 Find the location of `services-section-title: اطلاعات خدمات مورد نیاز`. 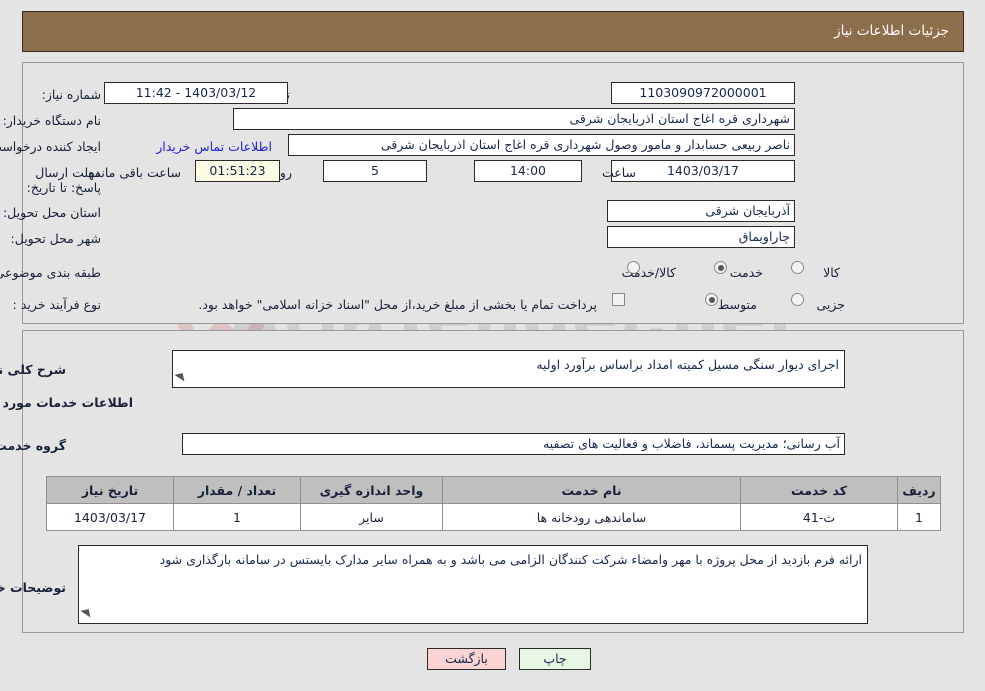

services-section-title: اطلاعات خدمات مورد نیاز is located at coordinates (66, 402).